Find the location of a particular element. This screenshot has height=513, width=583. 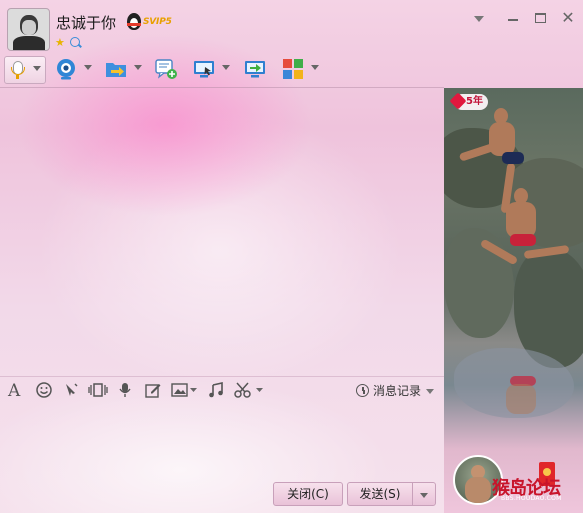

clock-icon is located at coordinates (362, 390).